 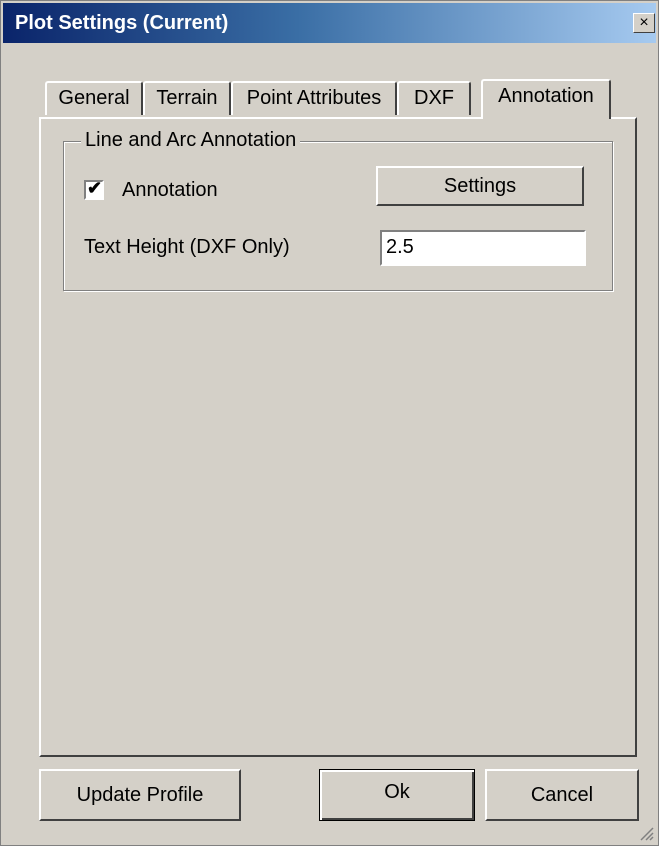 What do you see at coordinates (187, 247) in the screenshot?
I see `text-height-label: Text Height (DXF Only)` at bounding box center [187, 247].